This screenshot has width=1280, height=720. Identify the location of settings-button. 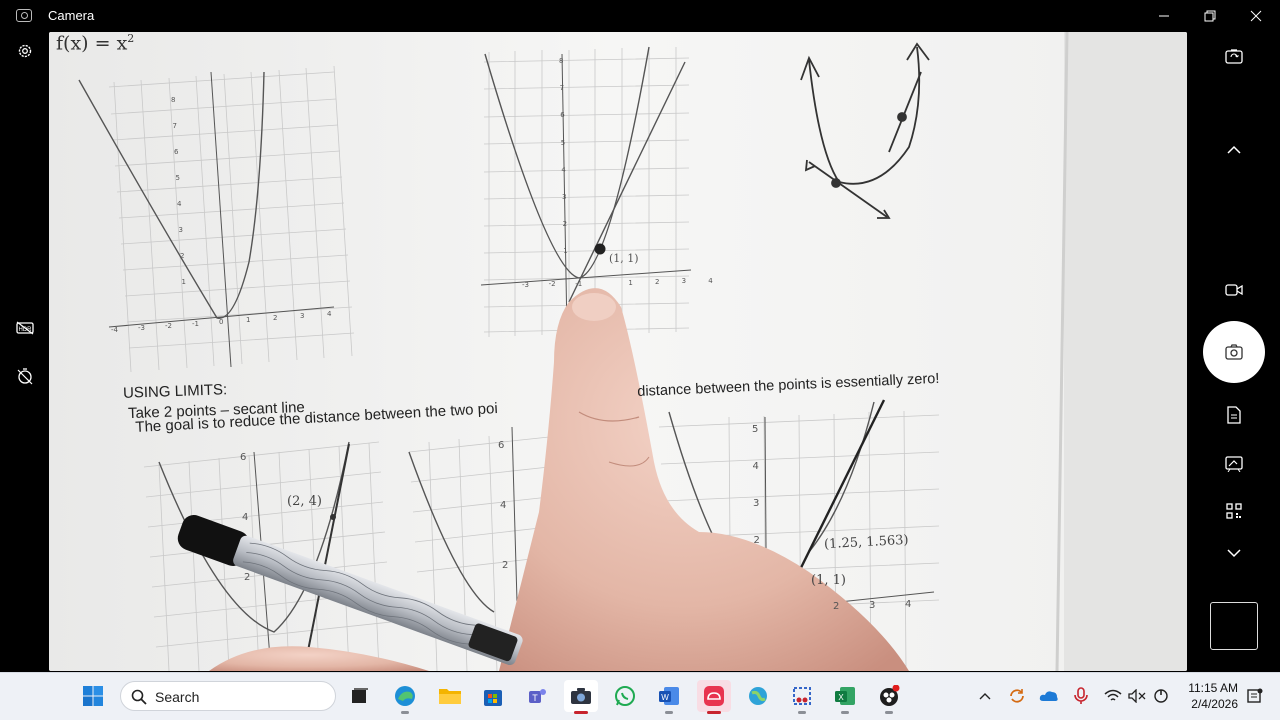
(25, 51).